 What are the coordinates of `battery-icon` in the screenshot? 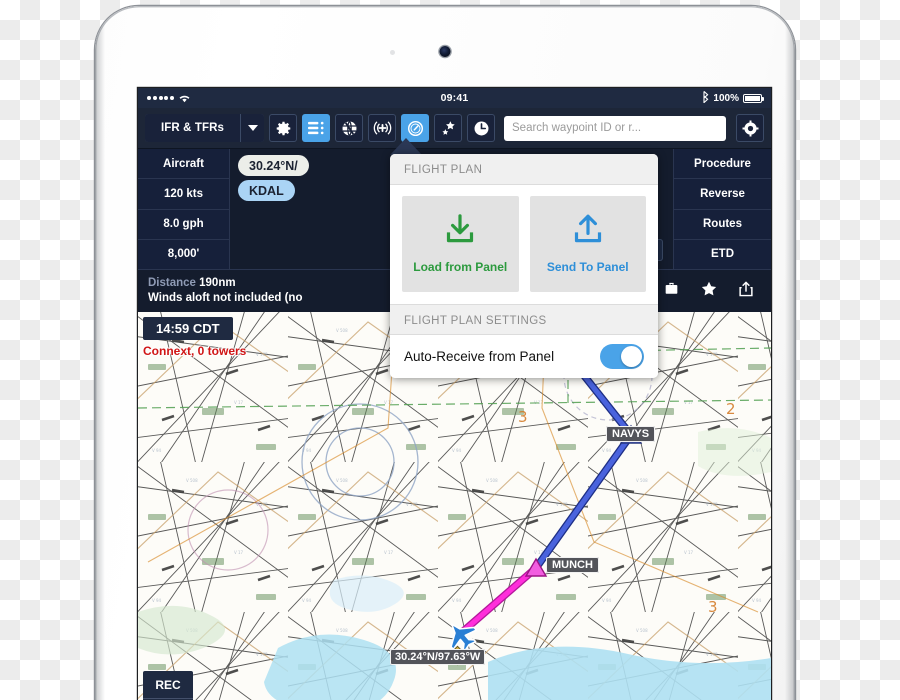 It's located at (753, 98).